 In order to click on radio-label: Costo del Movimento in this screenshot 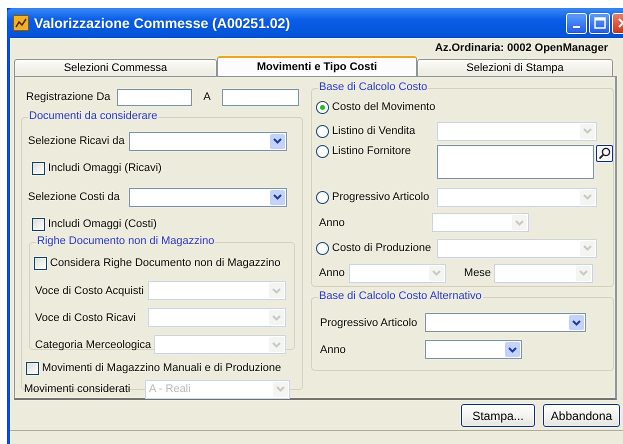, I will do `click(384, 107)`.